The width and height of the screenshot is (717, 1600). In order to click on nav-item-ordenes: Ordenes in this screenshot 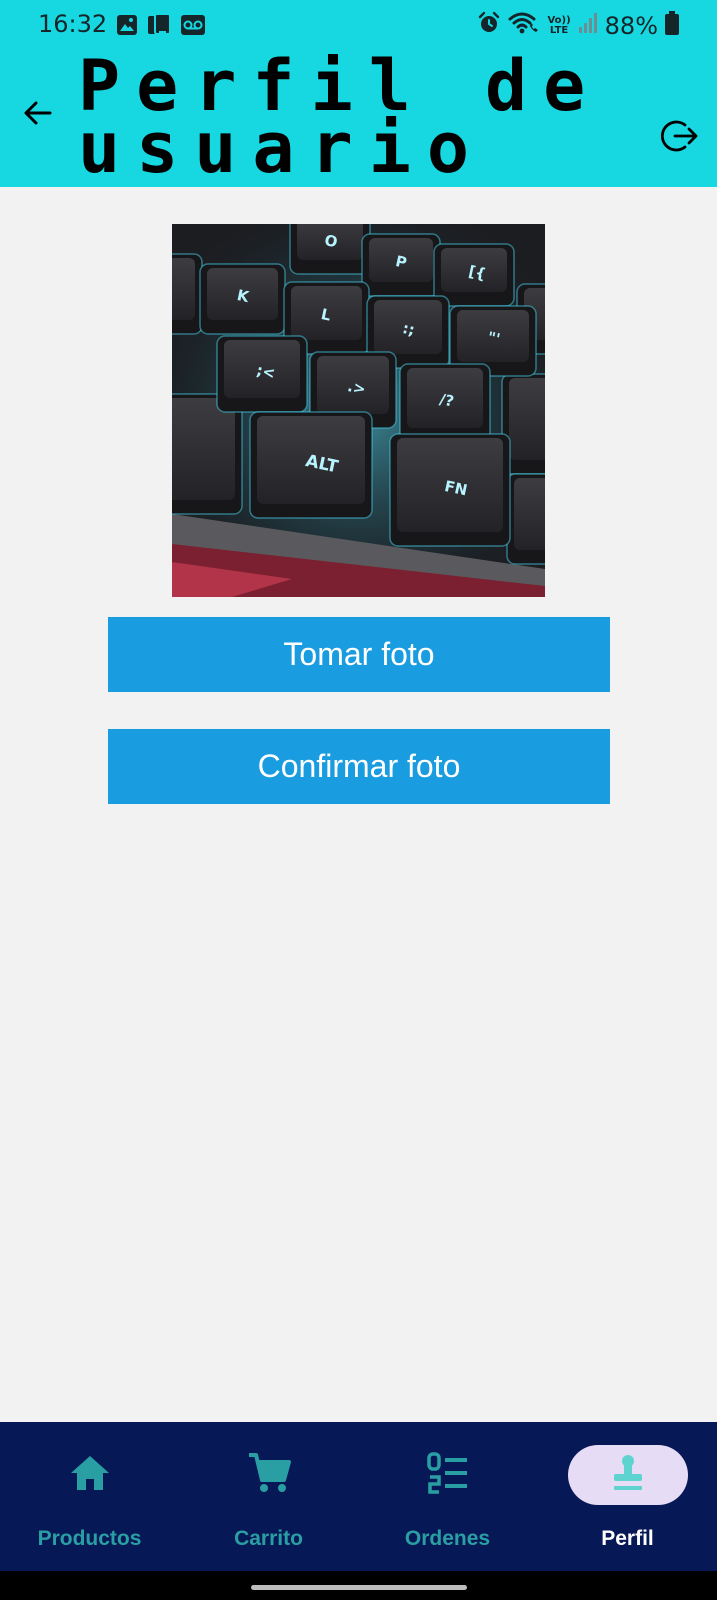, I will do `click(447, 1496)`.